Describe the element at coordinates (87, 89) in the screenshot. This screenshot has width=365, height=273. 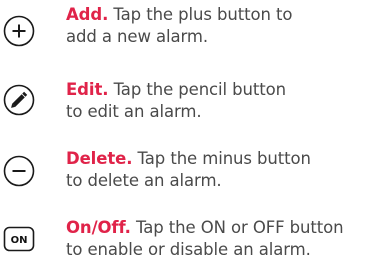
I see `edit-title: Edit.` at that location.